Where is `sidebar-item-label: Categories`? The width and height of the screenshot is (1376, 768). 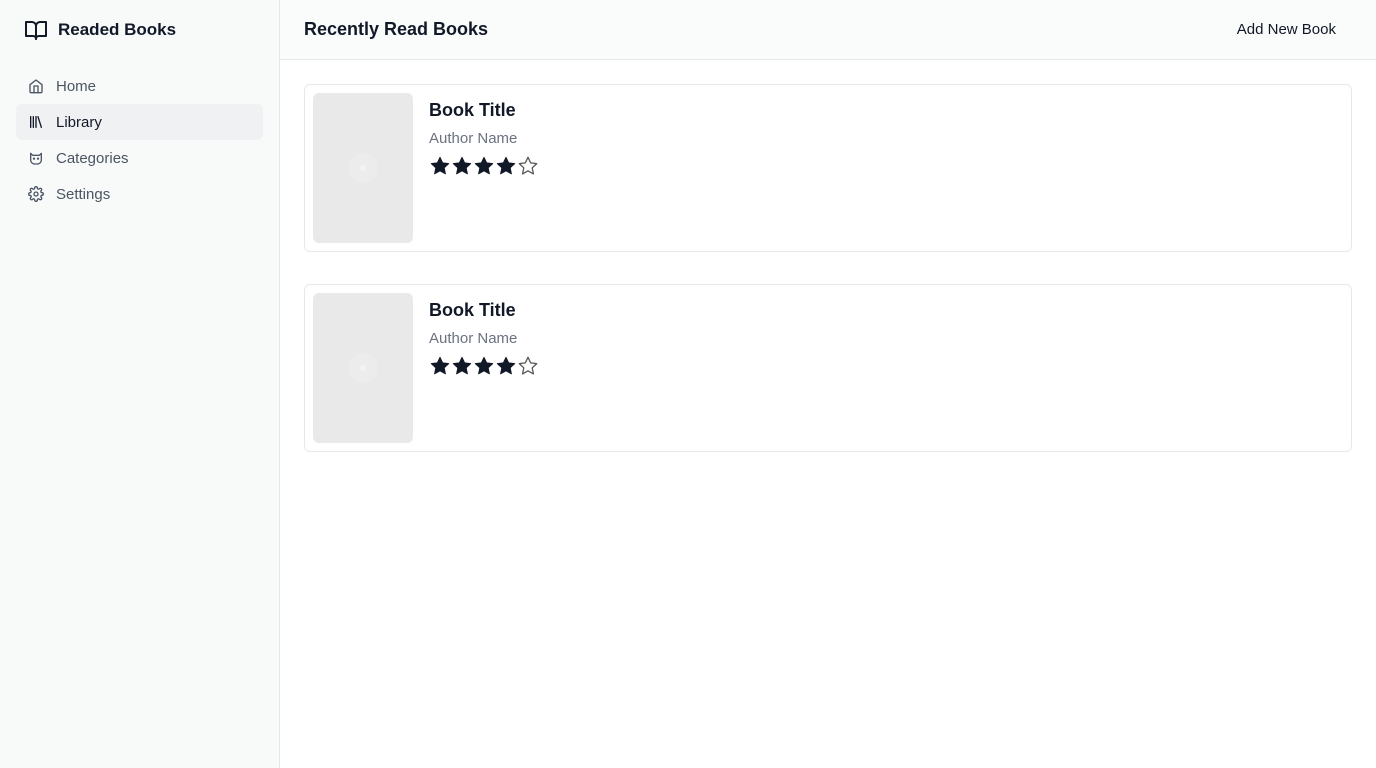
sidebar-item-label: Categories is located at coordinates (92, 158).